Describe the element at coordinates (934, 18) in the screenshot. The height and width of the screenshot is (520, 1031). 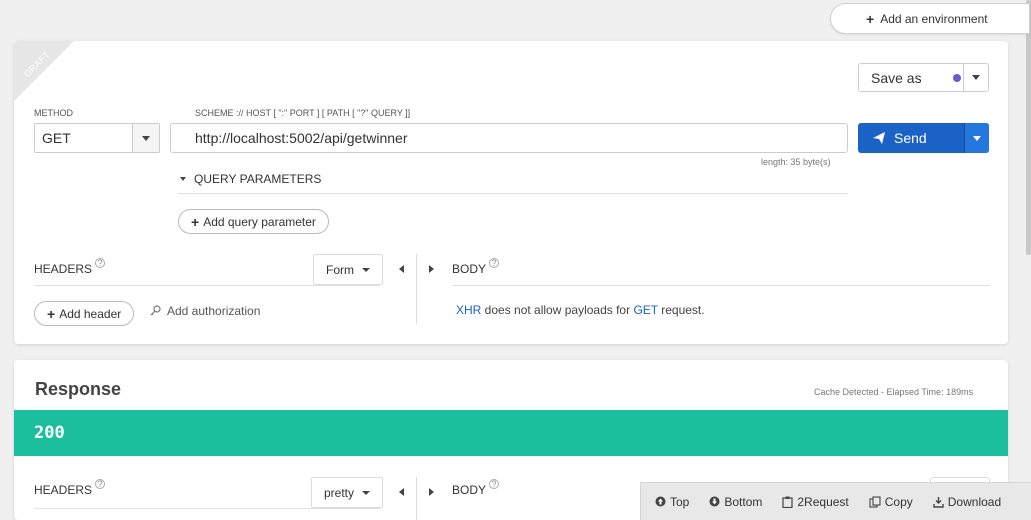
I see `add-environment-label: Add an environment` at that location.